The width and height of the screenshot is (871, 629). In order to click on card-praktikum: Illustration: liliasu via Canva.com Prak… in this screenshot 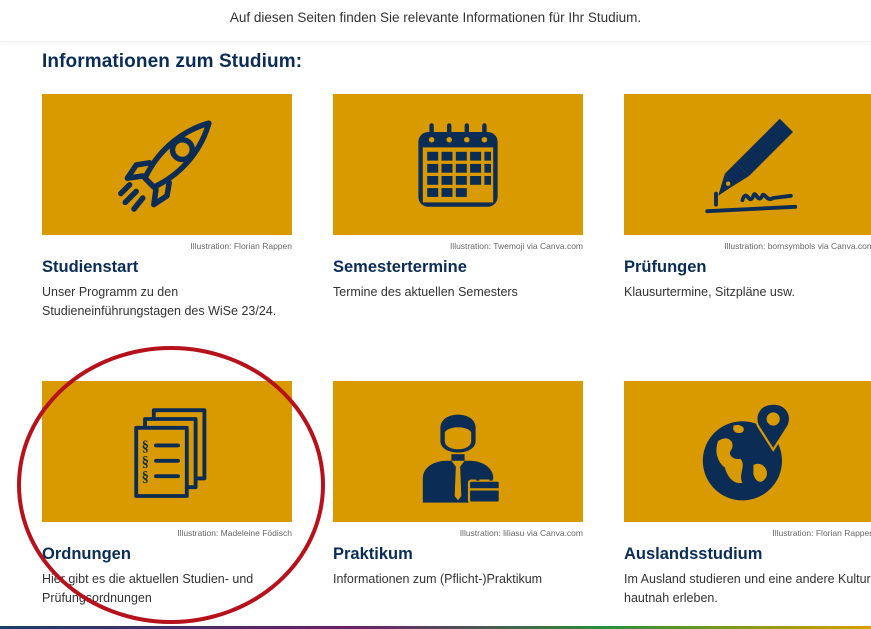, I will do `click(458, 485)`.